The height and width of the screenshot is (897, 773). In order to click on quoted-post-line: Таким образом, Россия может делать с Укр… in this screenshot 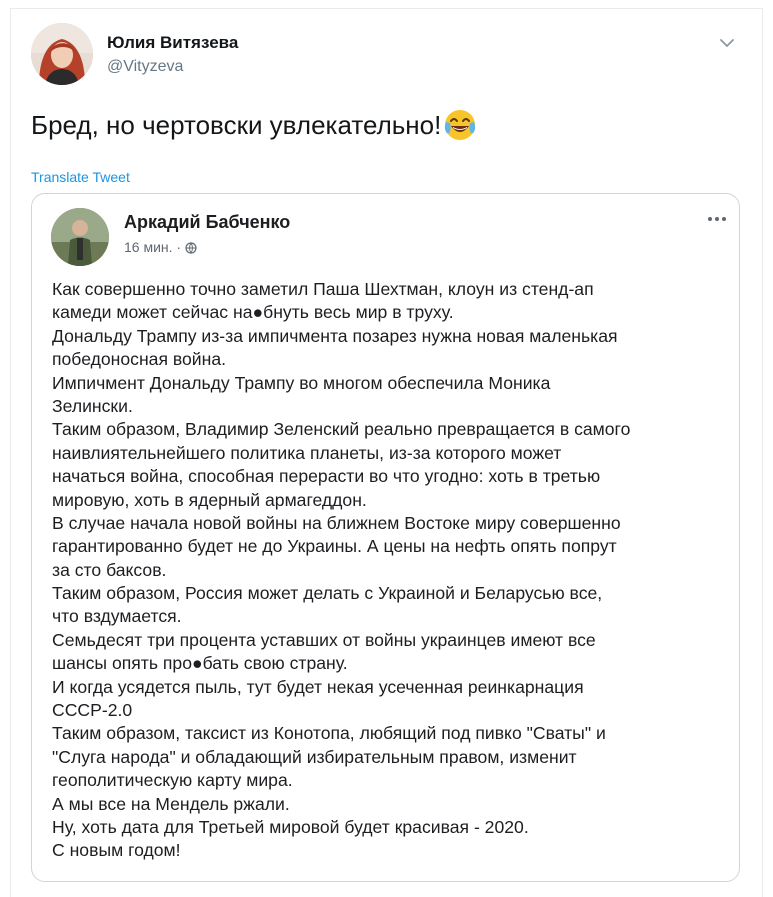, I will do `click(327, 593)`.